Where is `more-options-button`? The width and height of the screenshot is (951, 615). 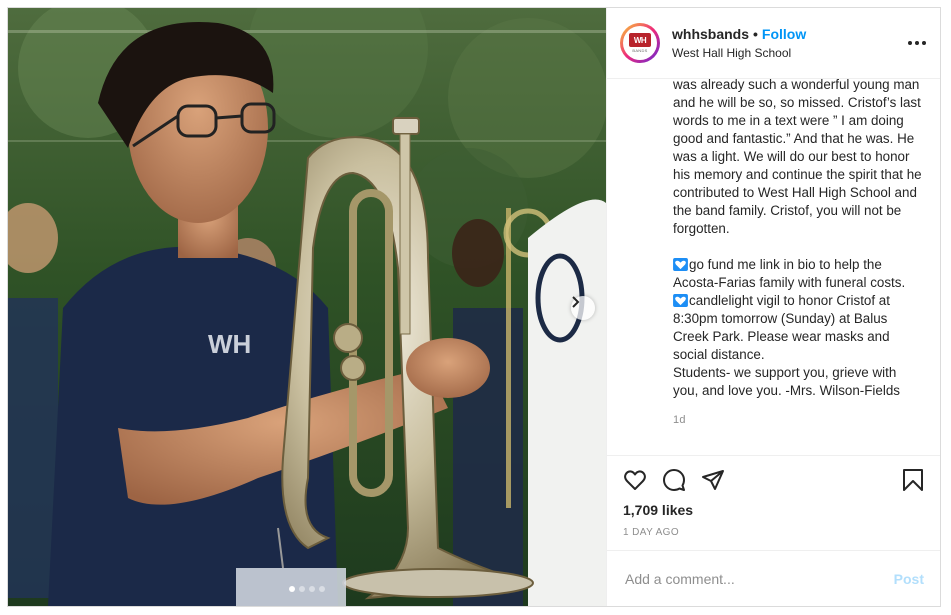 more-options-button is located at coordinates (917, 43).